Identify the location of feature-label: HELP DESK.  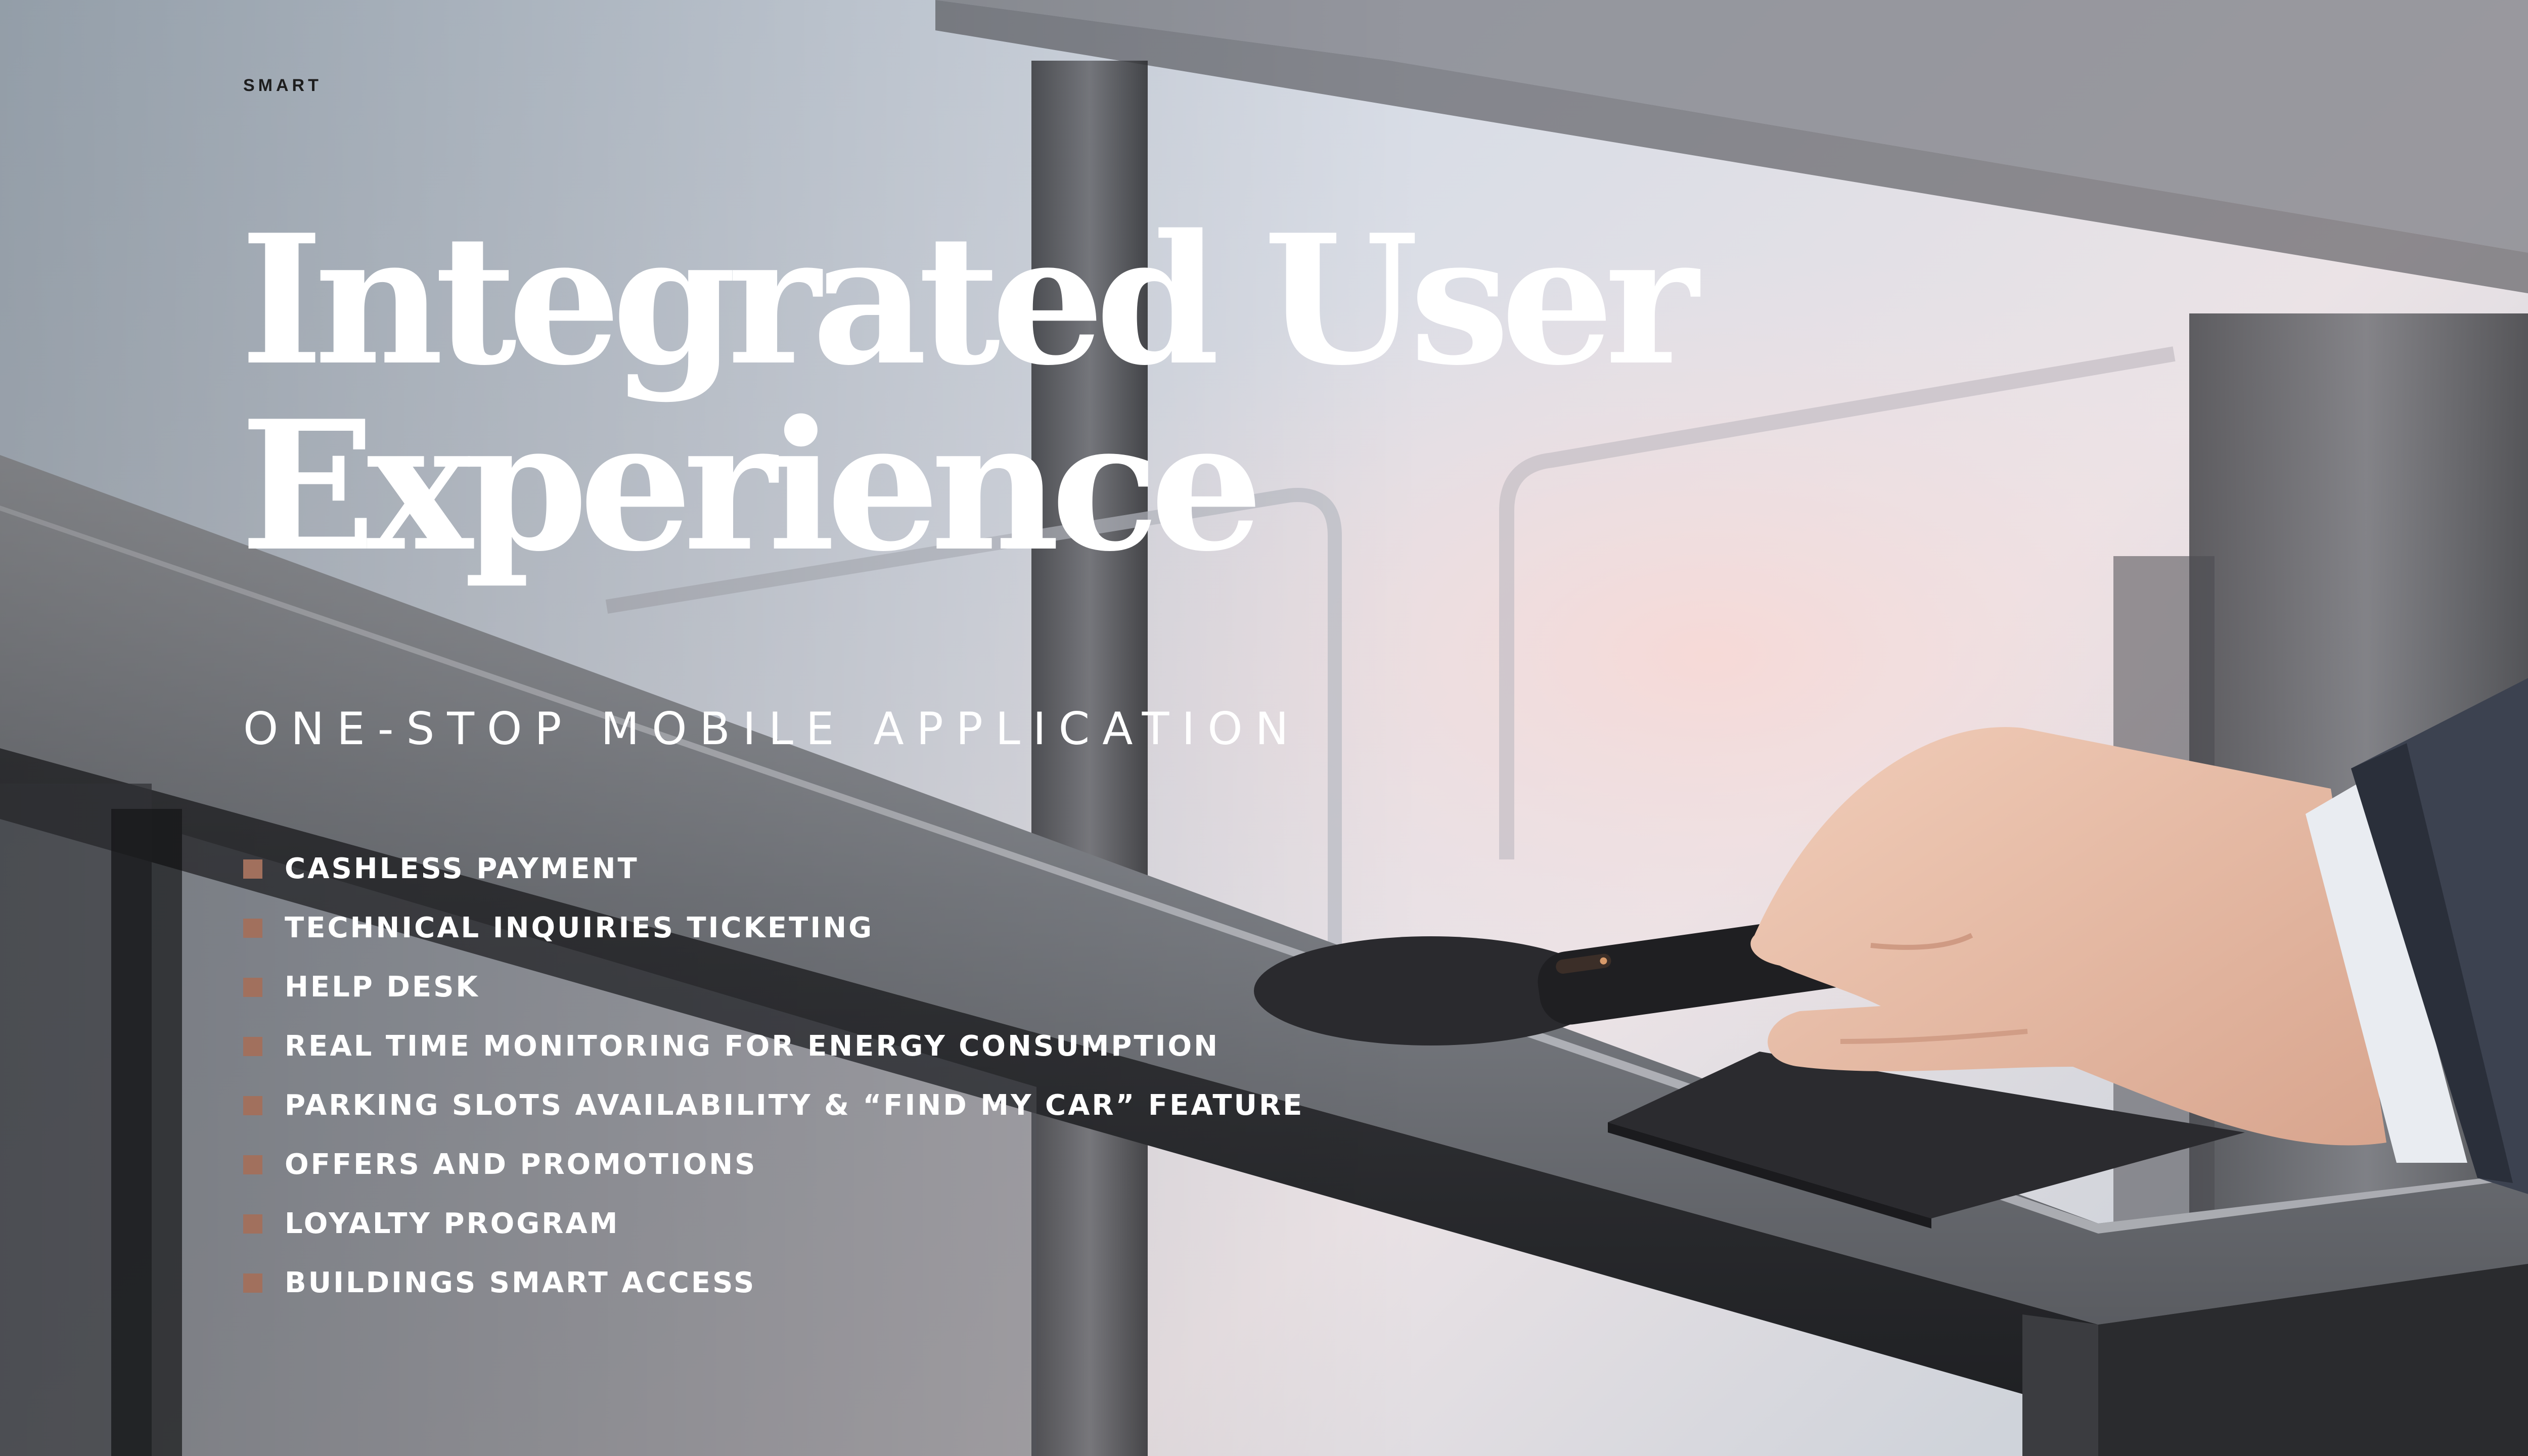
(383, 987).